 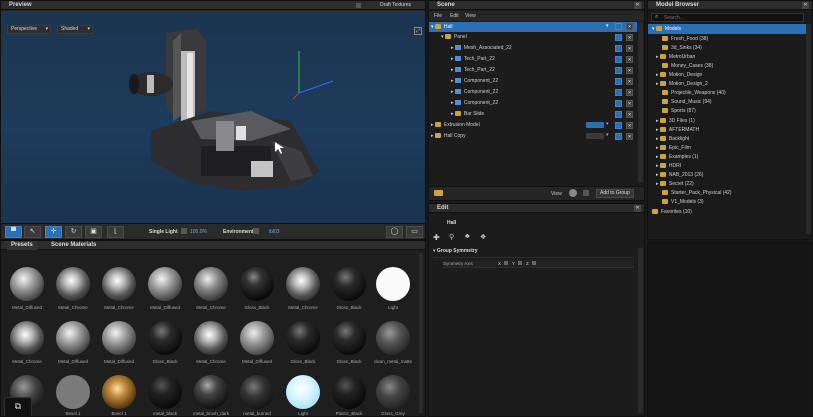 I want to click on tree-row: V1_Models (3), so click(x=676, y=202).